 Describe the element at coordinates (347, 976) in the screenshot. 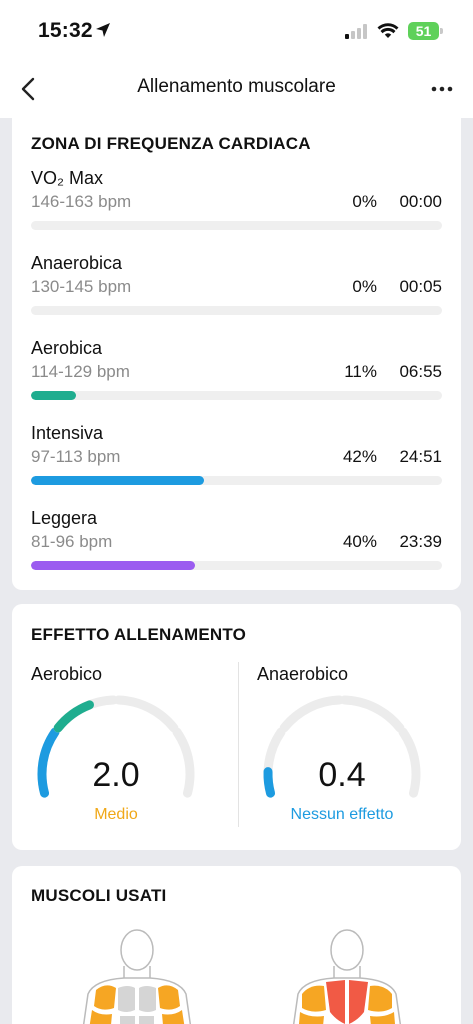

I see `back-body-figure` at that location.